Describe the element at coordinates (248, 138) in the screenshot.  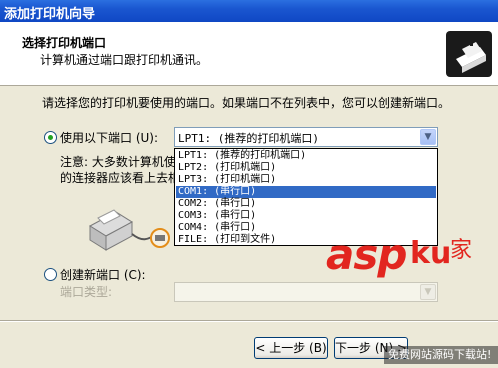
I see `port-combobox-value: LPT1: (推荐的打印机端口)` at that location.